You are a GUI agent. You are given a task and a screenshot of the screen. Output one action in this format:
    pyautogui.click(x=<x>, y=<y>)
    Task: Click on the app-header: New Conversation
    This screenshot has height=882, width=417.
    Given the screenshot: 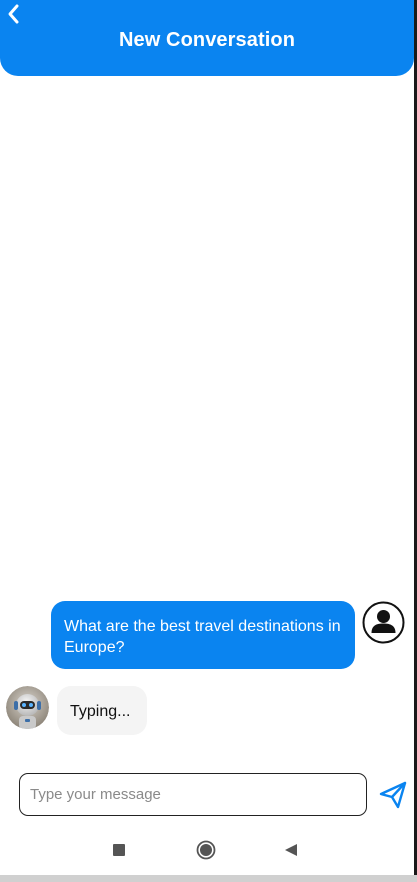 What is the action you would take?
    pyautogui.click(x=207, y=38)
    